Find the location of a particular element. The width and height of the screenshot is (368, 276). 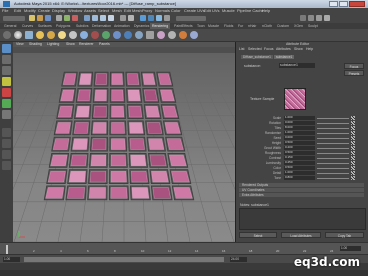

light-icon is located at coordinates (40, 35).